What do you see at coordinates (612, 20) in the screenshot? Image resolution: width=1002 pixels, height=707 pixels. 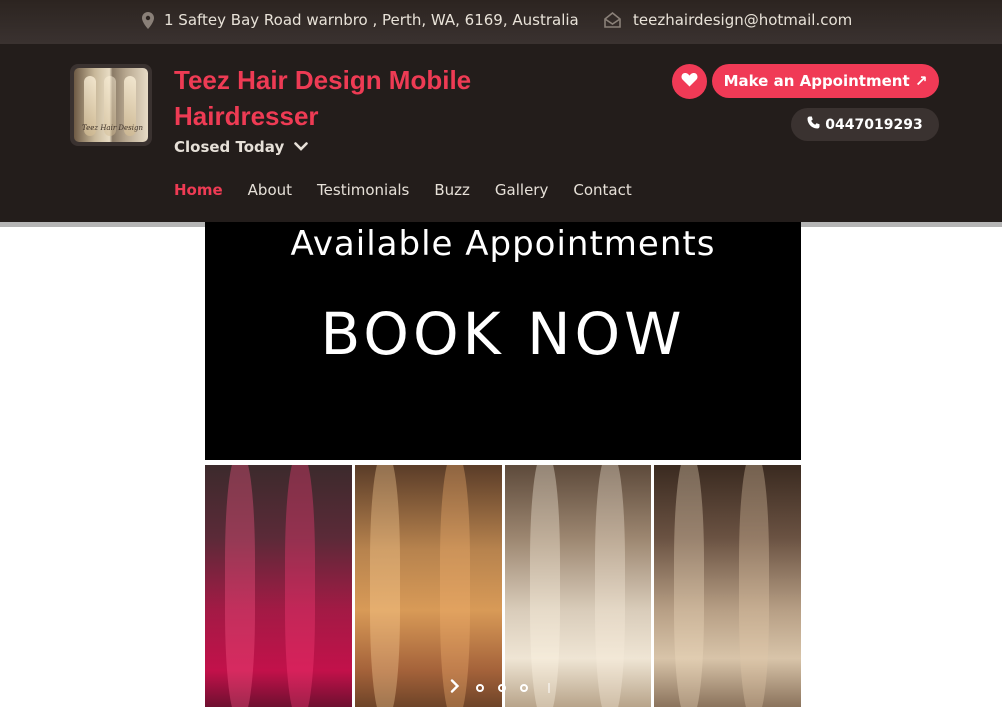 I see `envelope-icon` at bounding box center [612, 20].